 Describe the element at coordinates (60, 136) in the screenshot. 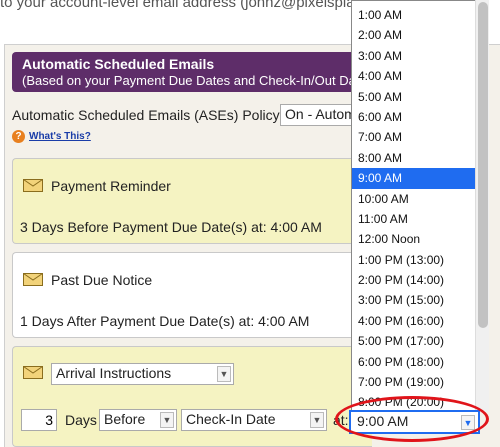

I see `whats-this-link: What's This?` at that location.